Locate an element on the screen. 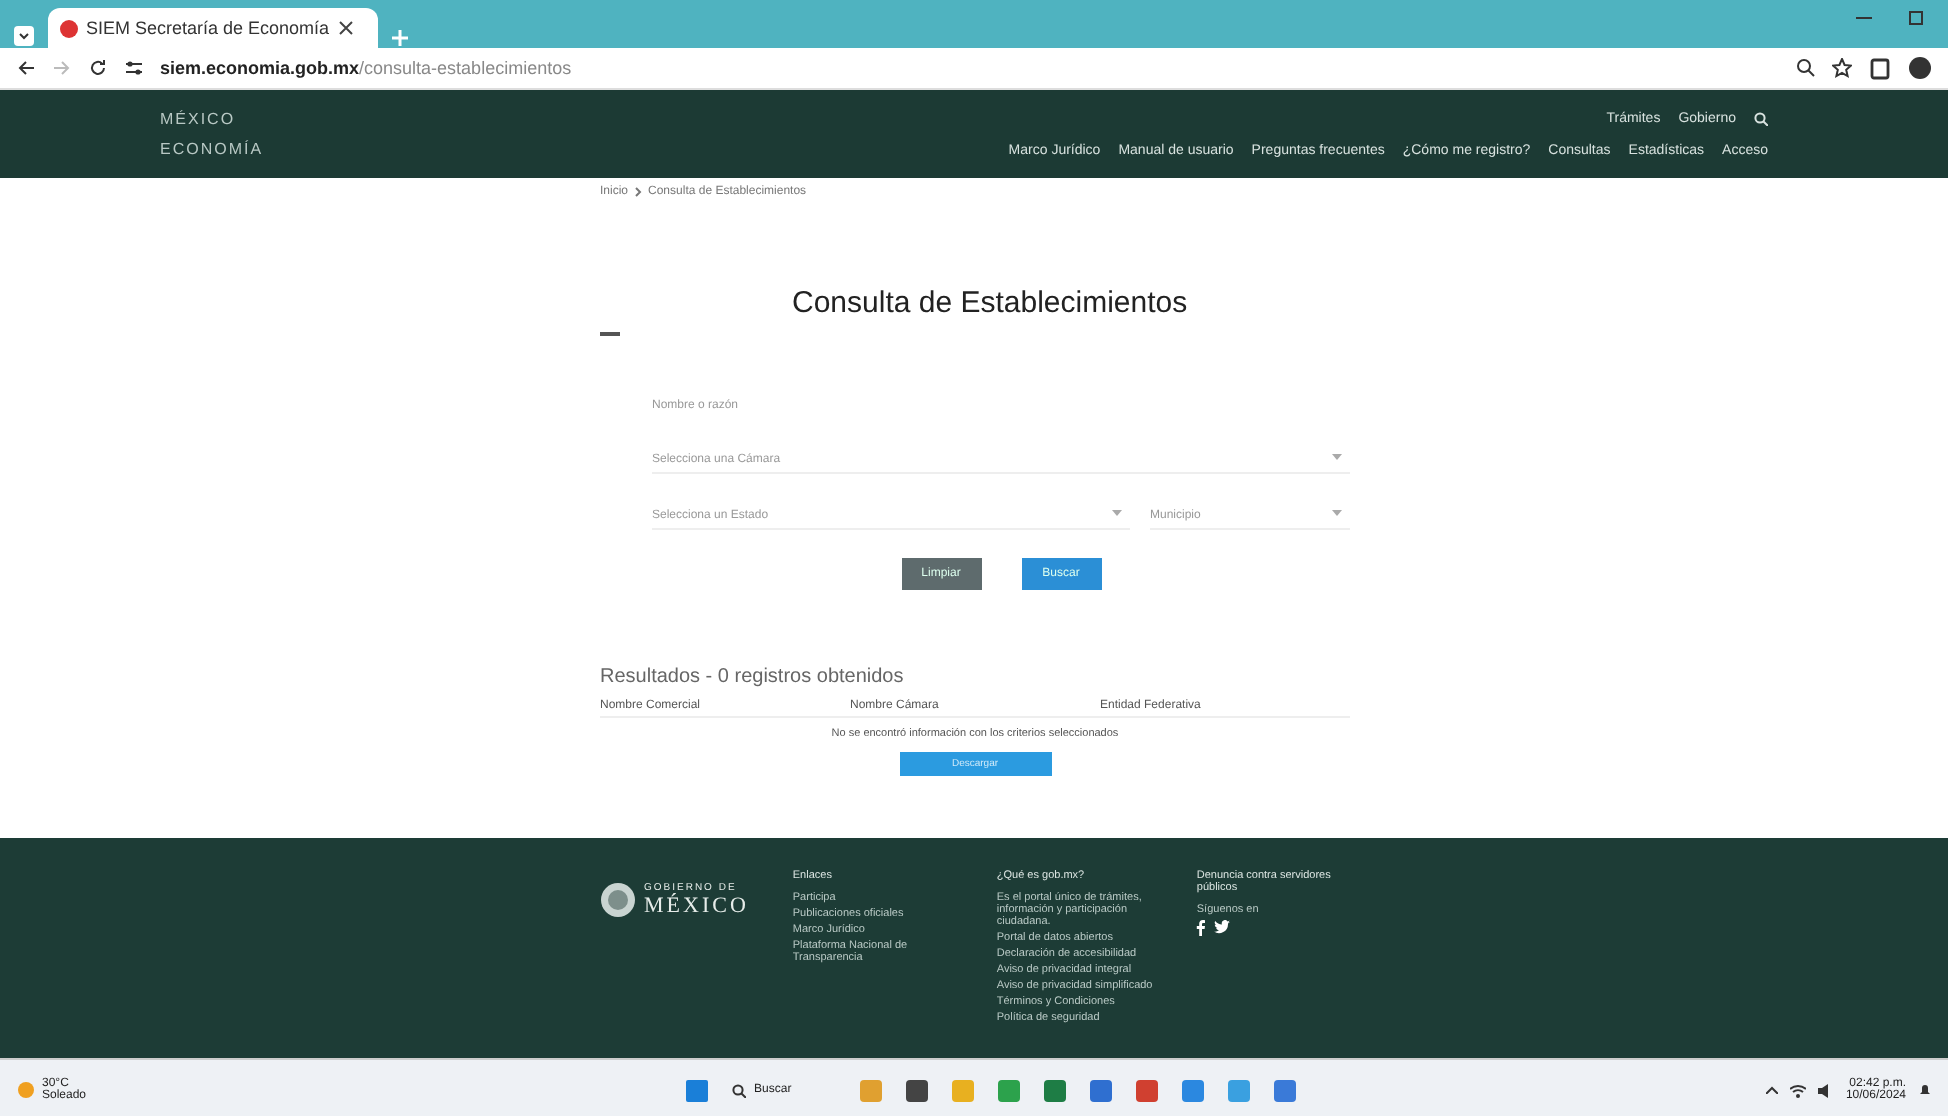 This screenshot has width=1948, height=1116. tab-title: SIEM Secretaría de Economía is located at coordinates (208, 28).